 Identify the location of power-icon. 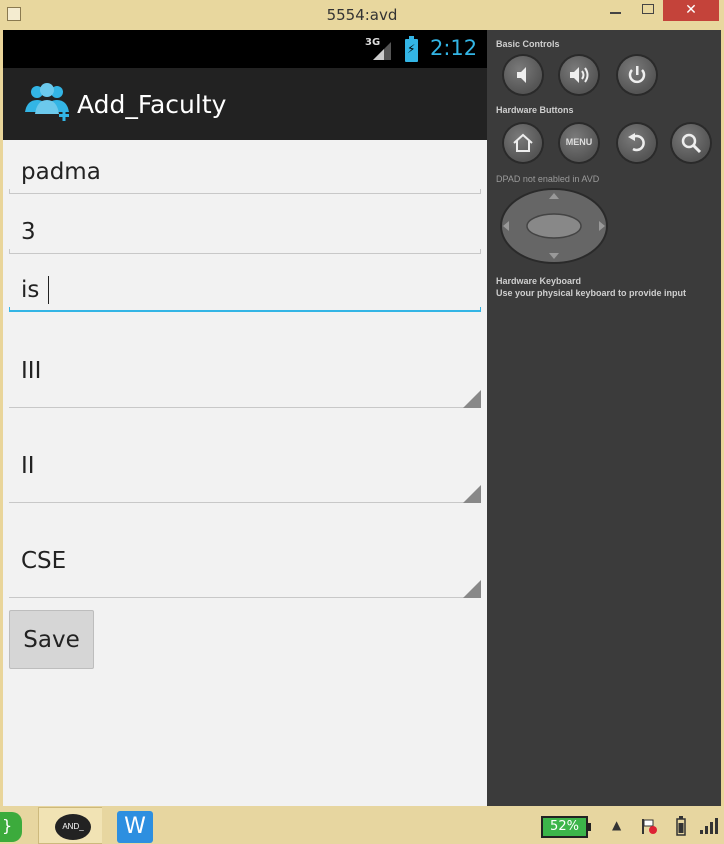
(637, 75).